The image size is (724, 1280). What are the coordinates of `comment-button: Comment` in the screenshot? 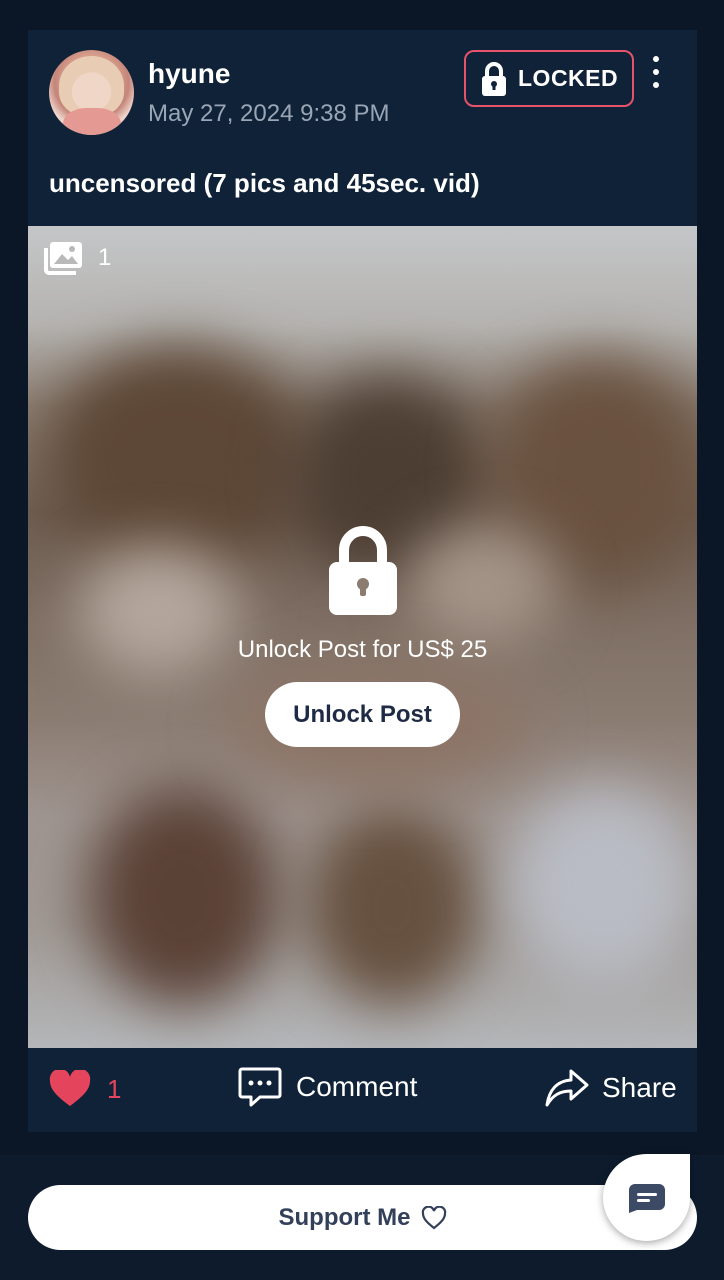 It's located at (327, 1087).